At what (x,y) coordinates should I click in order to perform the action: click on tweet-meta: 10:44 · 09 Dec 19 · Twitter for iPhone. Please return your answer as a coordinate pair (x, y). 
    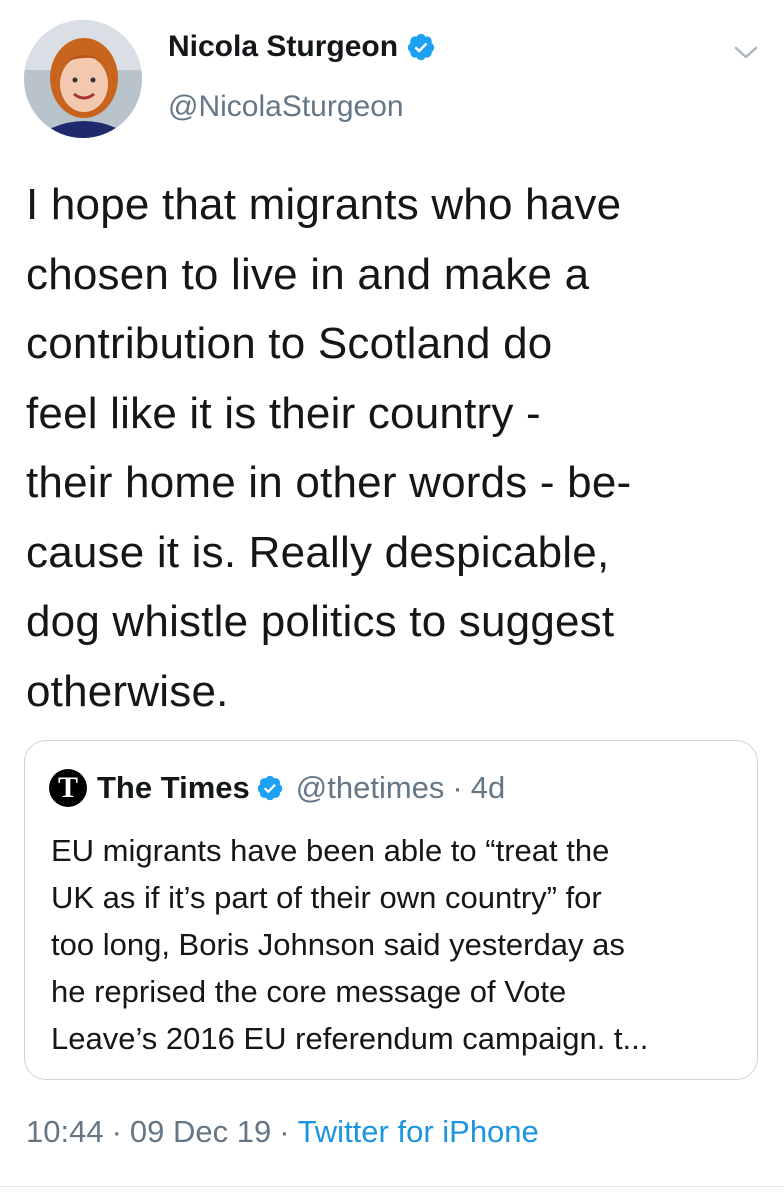
    Looking at the image, I should click on (282, 1132).